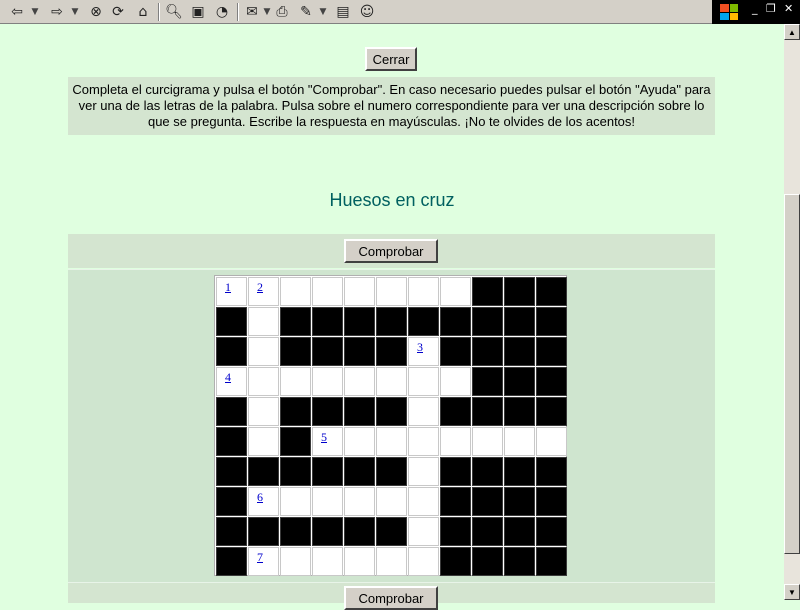 The width and height of the screenshot is (800, 610). What do you see at coordinates (228, 377) in the screenshot?
I see `clue-number-link: 4` at bounding box center [228, 377].